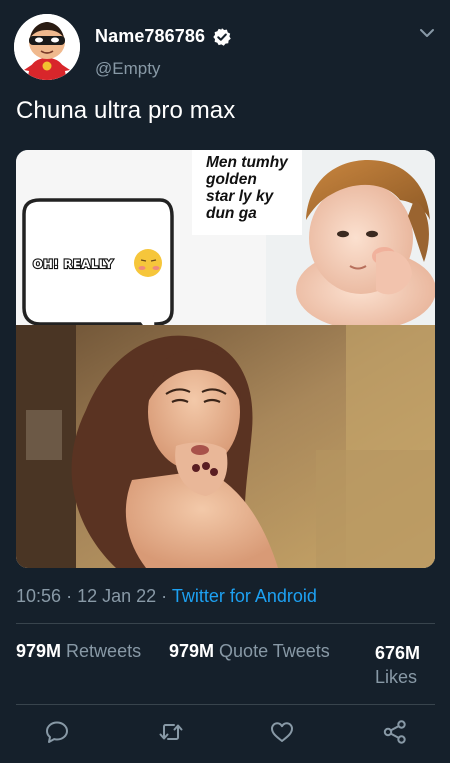 This screenshot has height=763, width=450. I want to click on chevron-down-icon, so click(427, 33).